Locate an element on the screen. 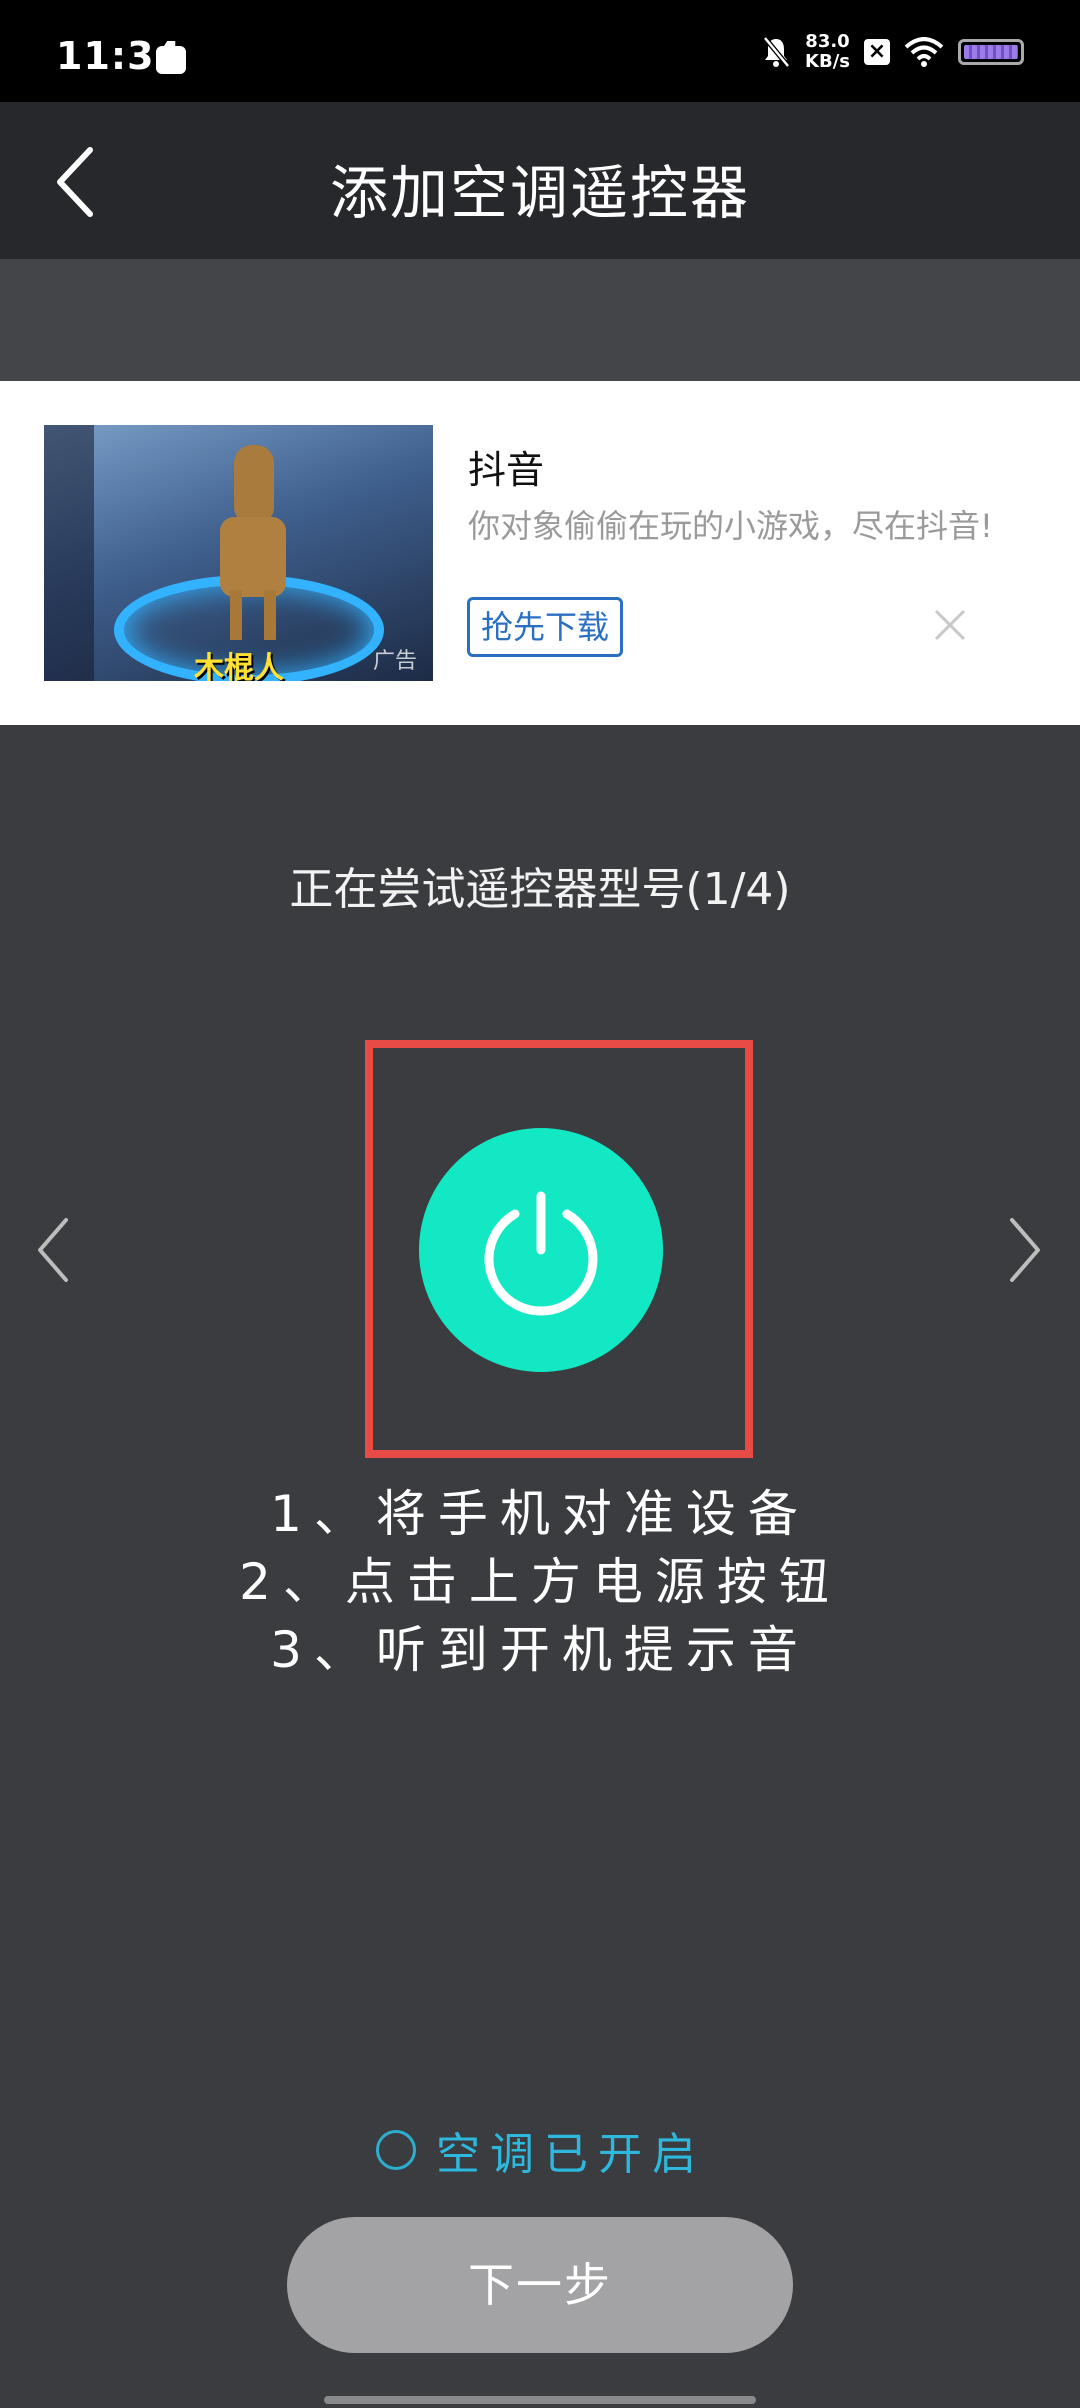 The image size is (1080, 2408). page-title: 添加空调遥控器 is located at coordinates (539, 193).